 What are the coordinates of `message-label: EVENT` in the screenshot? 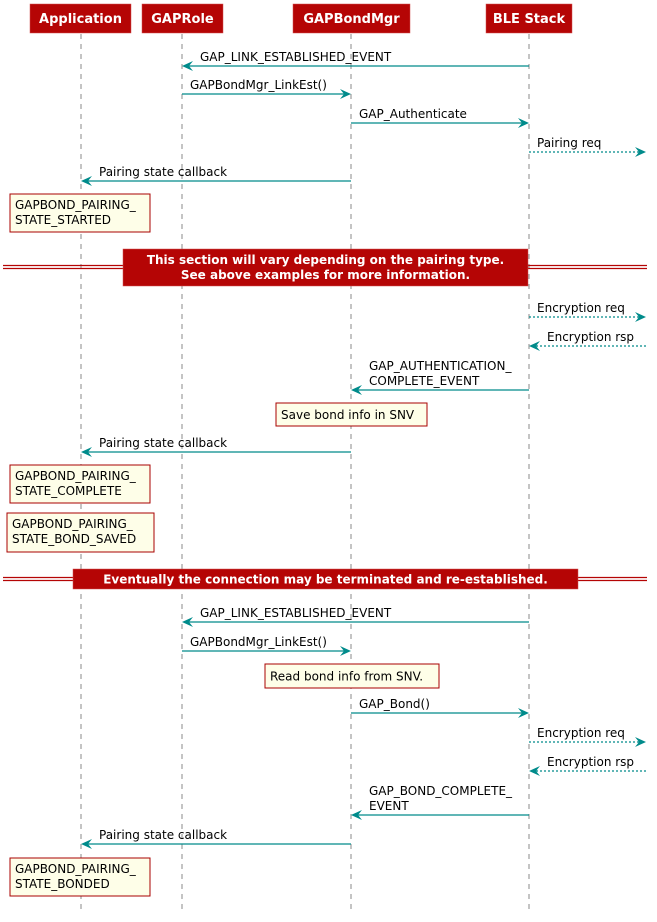 It's located at (389, 806).